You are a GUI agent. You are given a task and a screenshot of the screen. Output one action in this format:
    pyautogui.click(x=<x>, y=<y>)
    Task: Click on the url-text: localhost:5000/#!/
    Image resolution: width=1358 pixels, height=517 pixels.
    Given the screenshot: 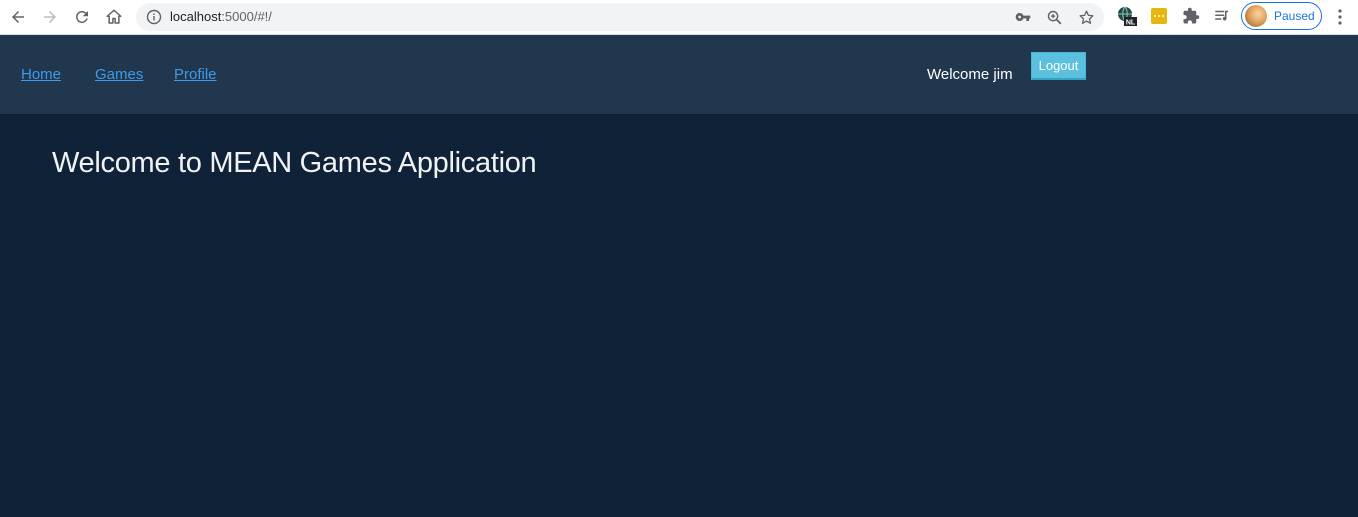 What is the action you would take?
    pyautogui.click(x=221, y=16)
    